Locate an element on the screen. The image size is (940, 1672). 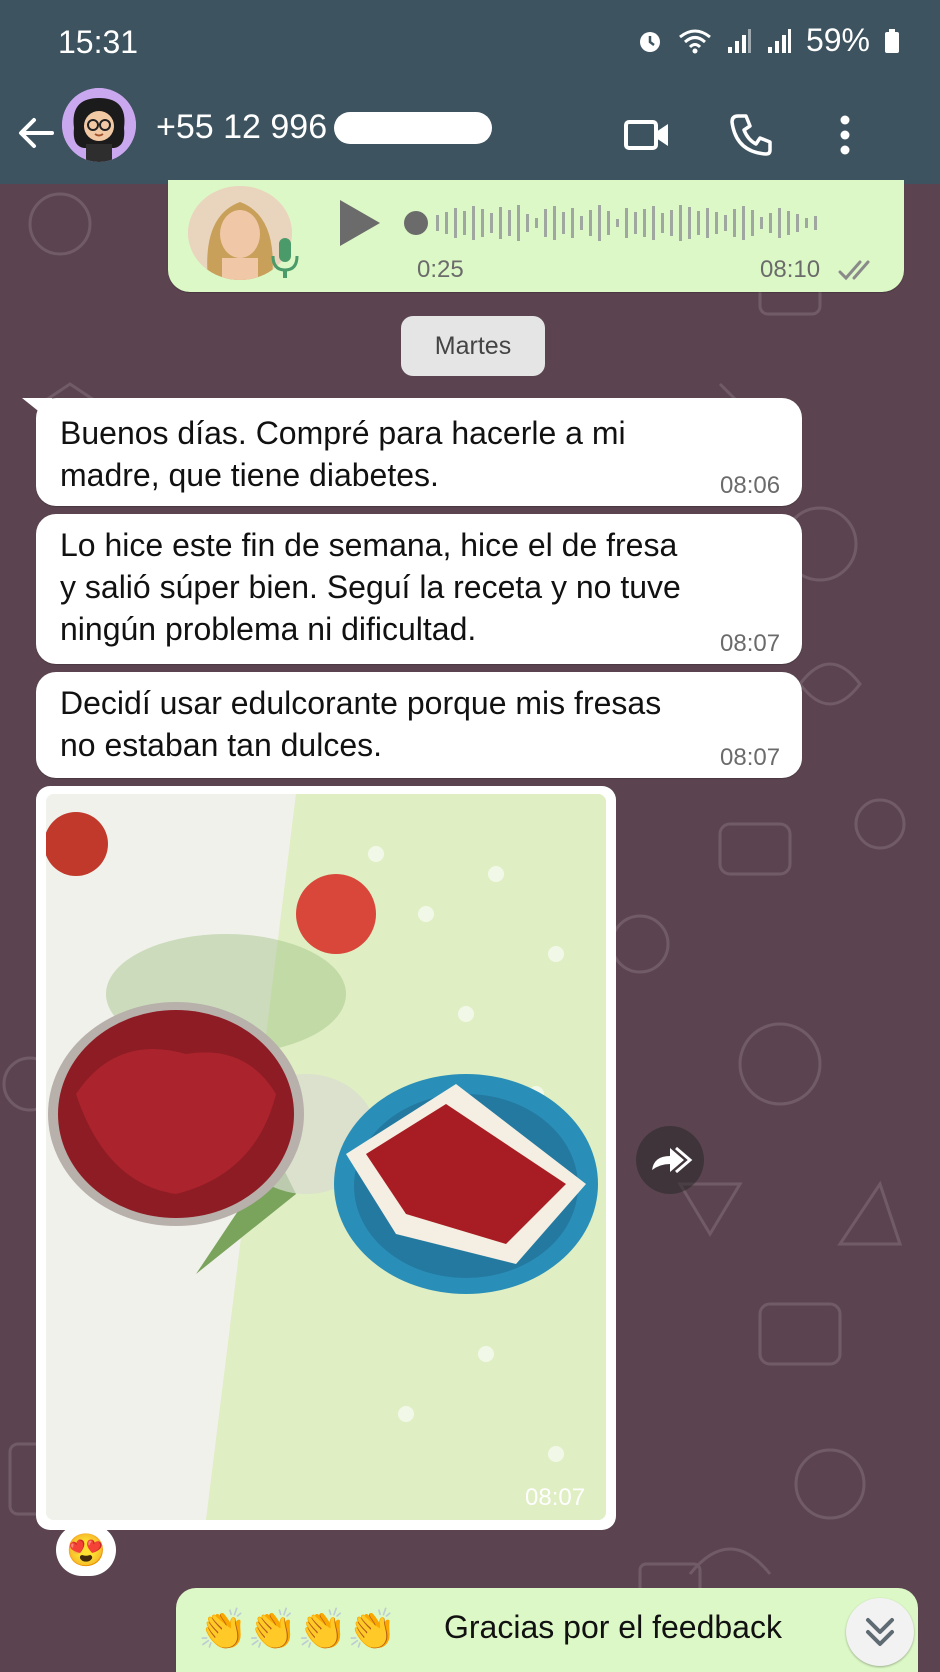
scroll-to-bottom-button is located at coordinates (880, 1632).